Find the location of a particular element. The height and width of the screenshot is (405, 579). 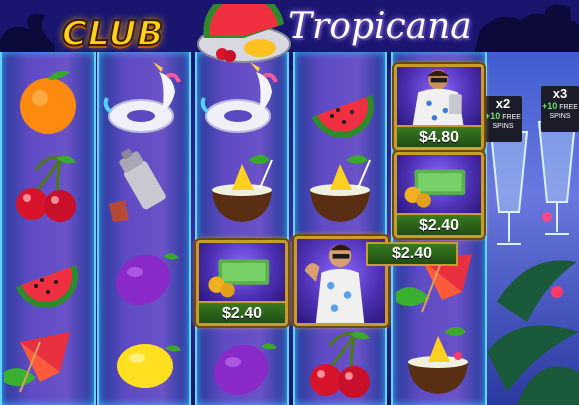

multiplier-x2-value: x2 is located at coordinates (503, 103).